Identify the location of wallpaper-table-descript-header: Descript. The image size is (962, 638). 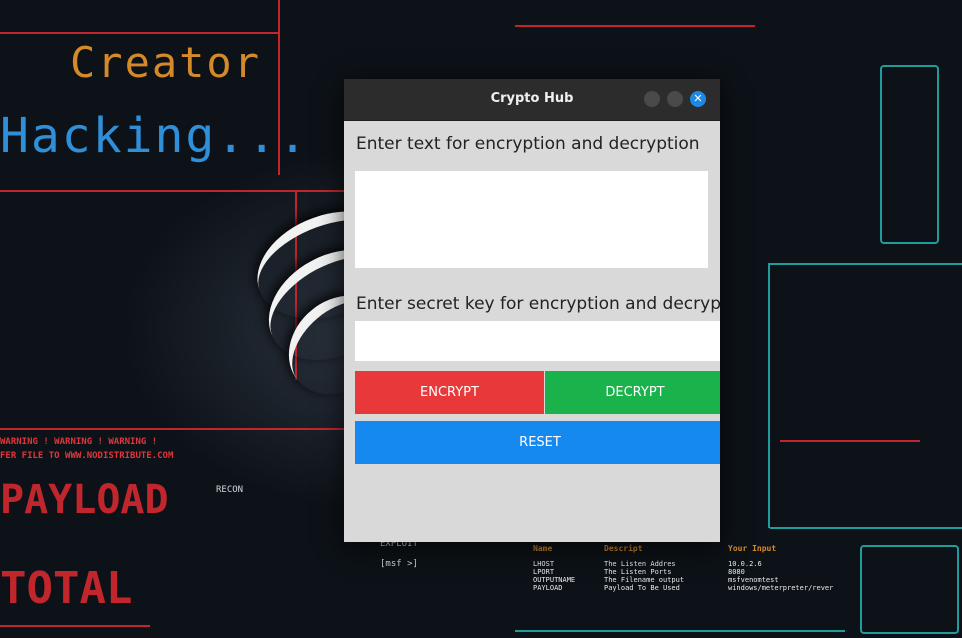
(623, 548).